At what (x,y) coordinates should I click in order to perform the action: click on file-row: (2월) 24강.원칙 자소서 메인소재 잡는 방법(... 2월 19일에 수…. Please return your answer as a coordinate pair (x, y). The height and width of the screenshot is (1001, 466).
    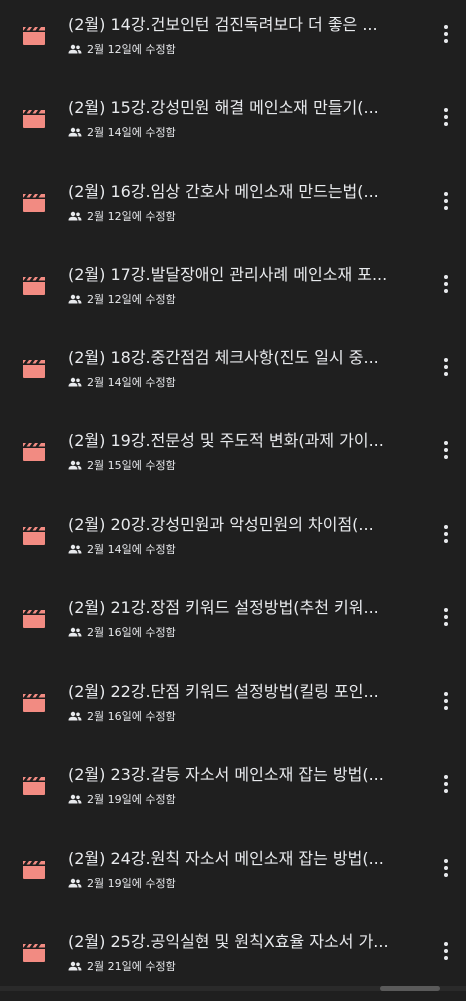
    Looking at the image, I should click on (233, 883).